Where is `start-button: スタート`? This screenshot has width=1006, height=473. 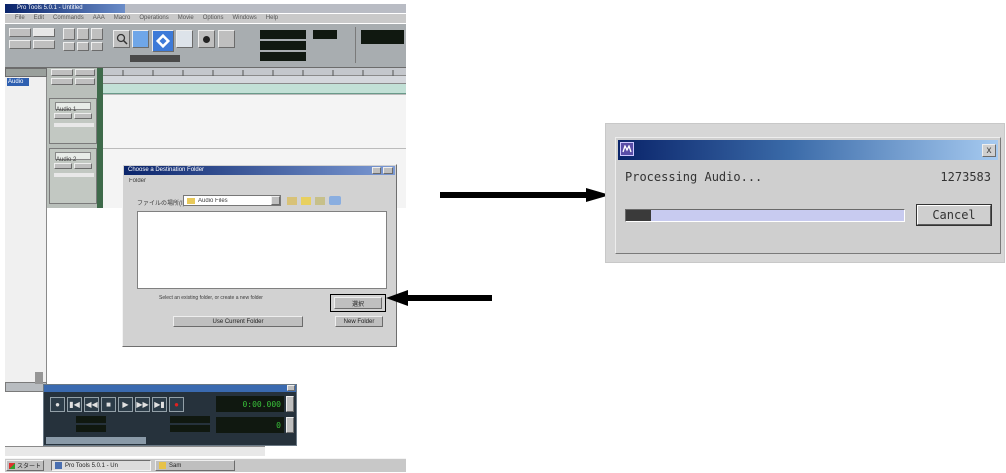 start-button: スタート is located at coordinates (25, 465).